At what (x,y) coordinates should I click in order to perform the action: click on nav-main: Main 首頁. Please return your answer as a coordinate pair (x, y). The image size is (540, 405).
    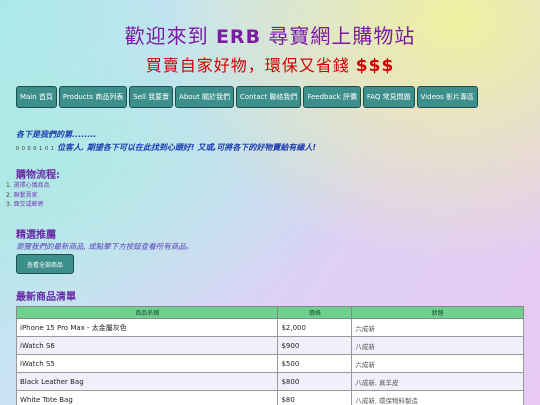
    Looking at the image, I should click on (36, 97).